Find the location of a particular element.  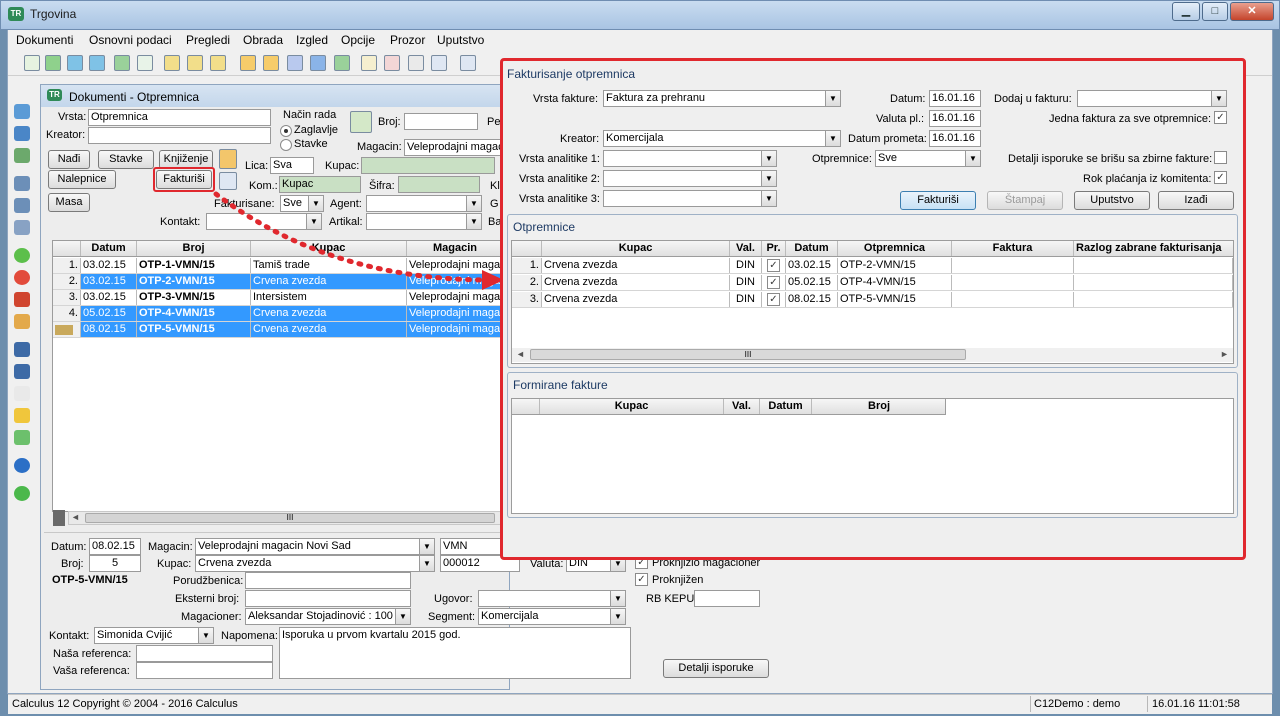

izadji-button: Izađi is located at coordinates (1196, 200).